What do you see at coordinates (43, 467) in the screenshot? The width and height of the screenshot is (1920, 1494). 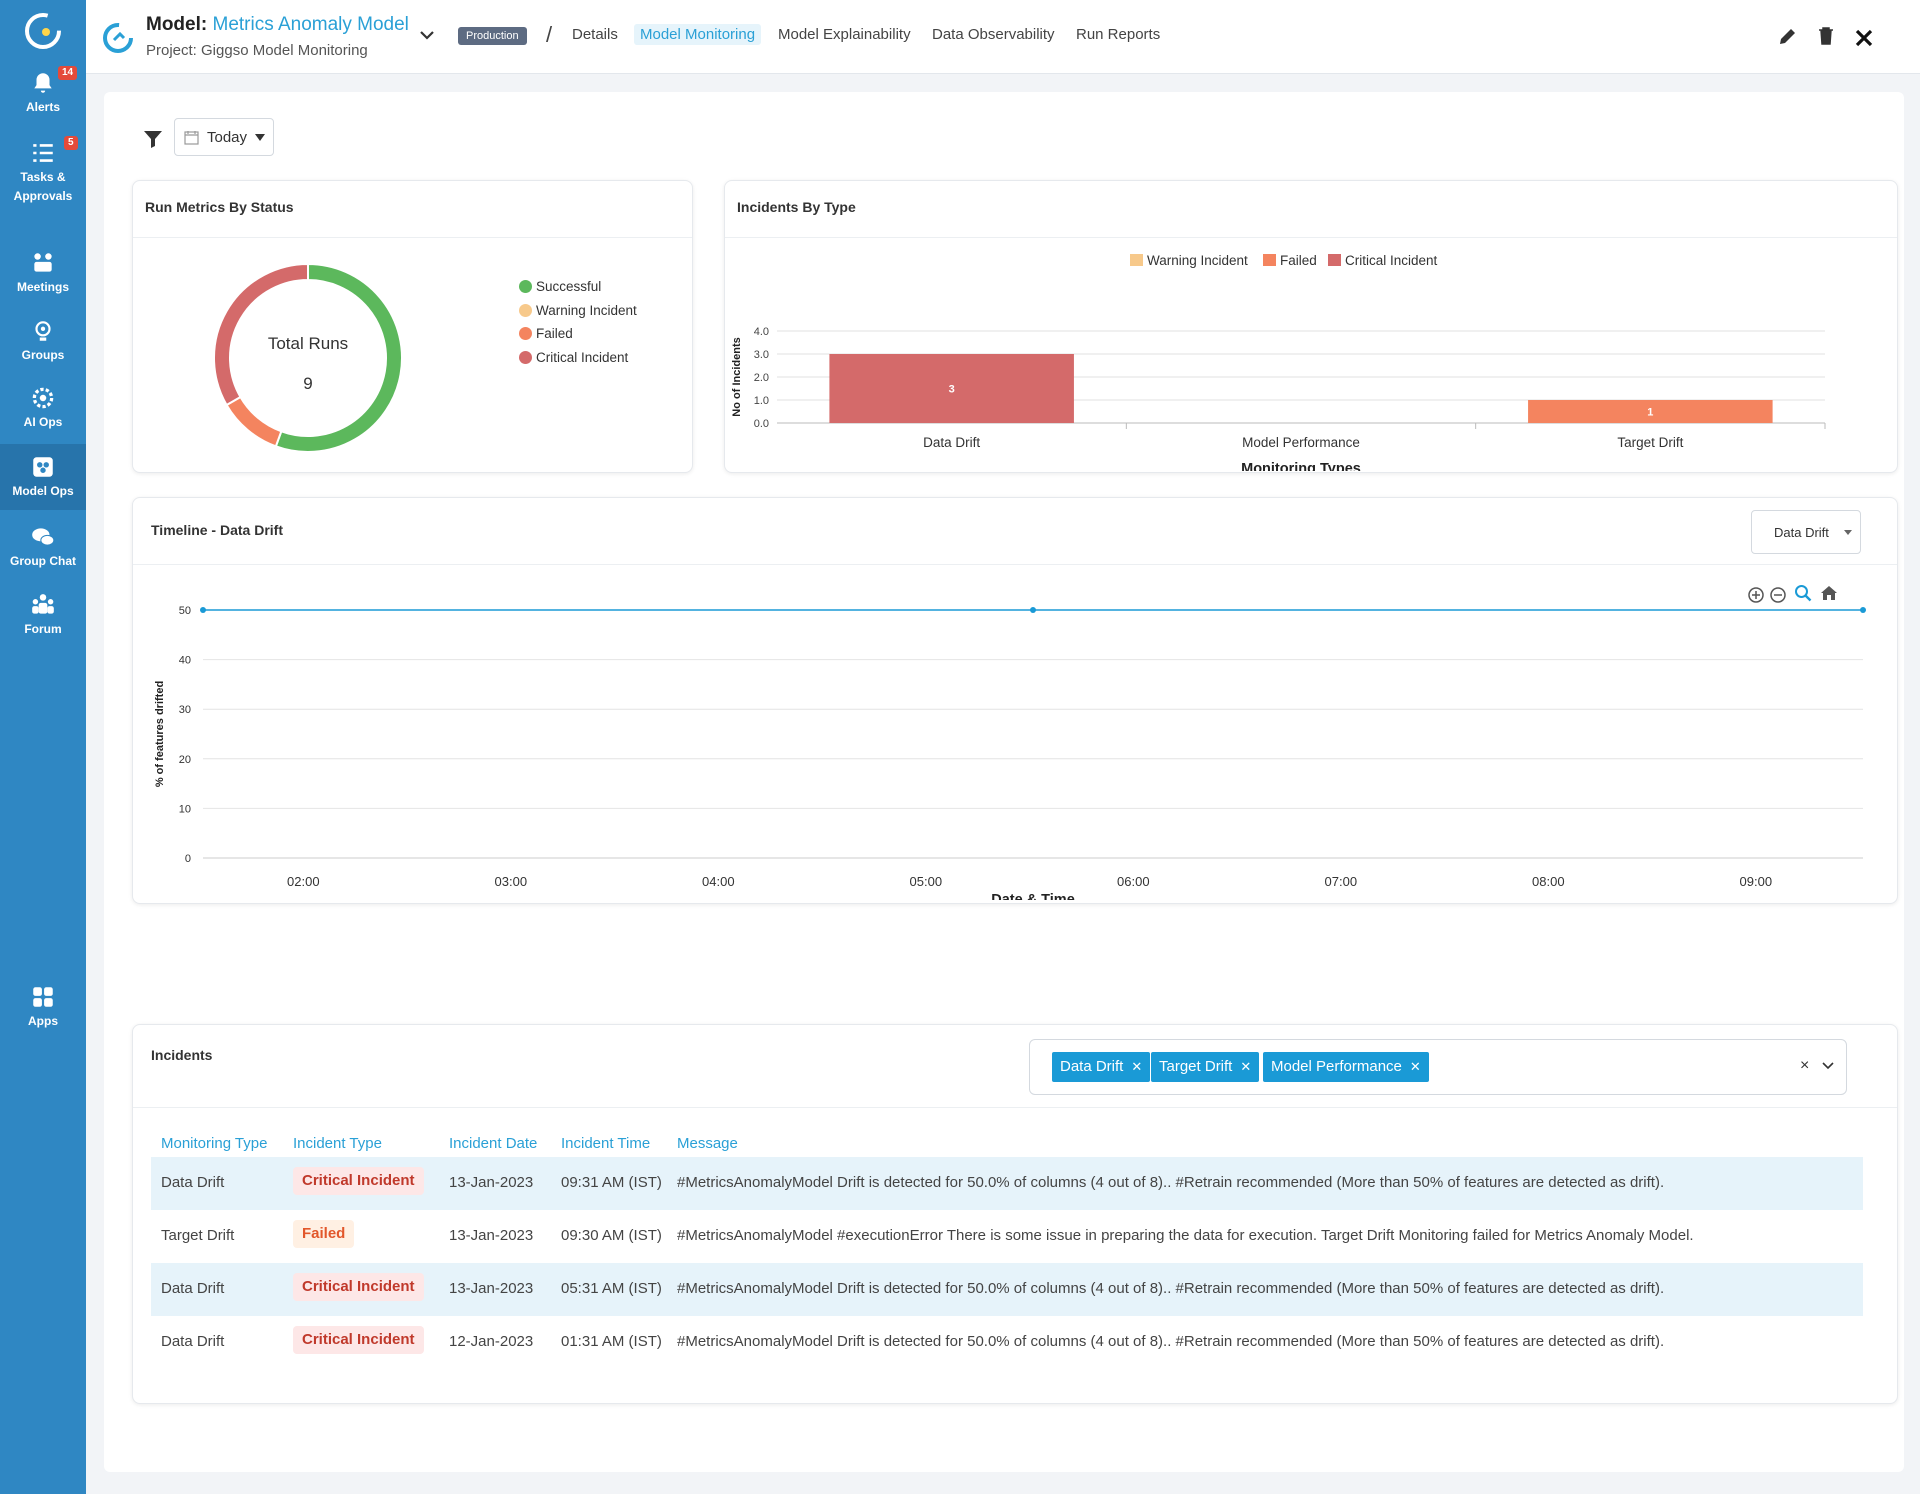 I see `model-ops-icon` at bounding box center [43, 467].